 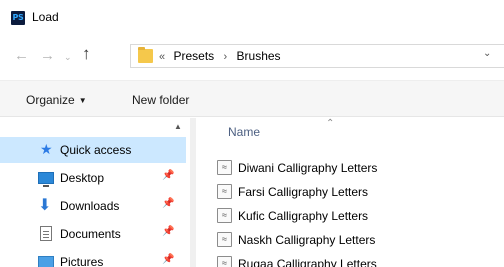 I want to click on sidebar-item-documents: Documents 📌, so click(x=93, y=234).